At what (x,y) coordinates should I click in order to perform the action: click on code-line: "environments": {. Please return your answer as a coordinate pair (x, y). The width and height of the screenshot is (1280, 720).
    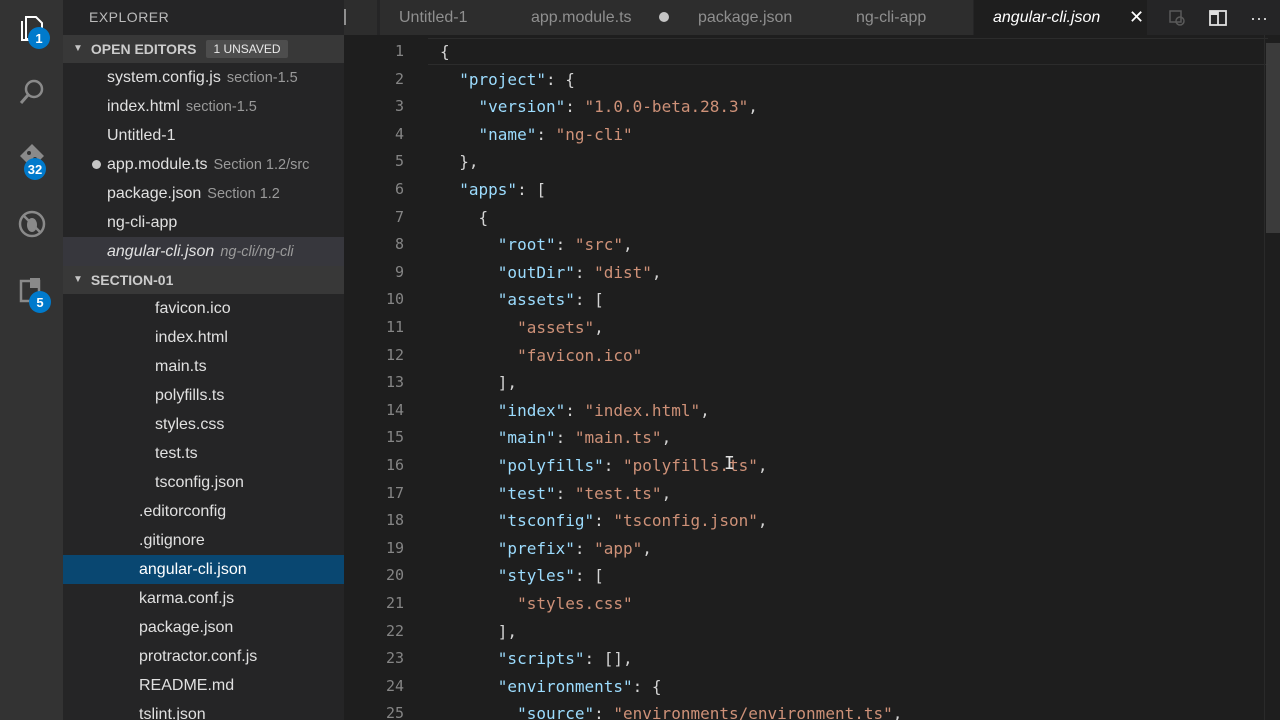
    Looking at the image, I should click on (551, 687).